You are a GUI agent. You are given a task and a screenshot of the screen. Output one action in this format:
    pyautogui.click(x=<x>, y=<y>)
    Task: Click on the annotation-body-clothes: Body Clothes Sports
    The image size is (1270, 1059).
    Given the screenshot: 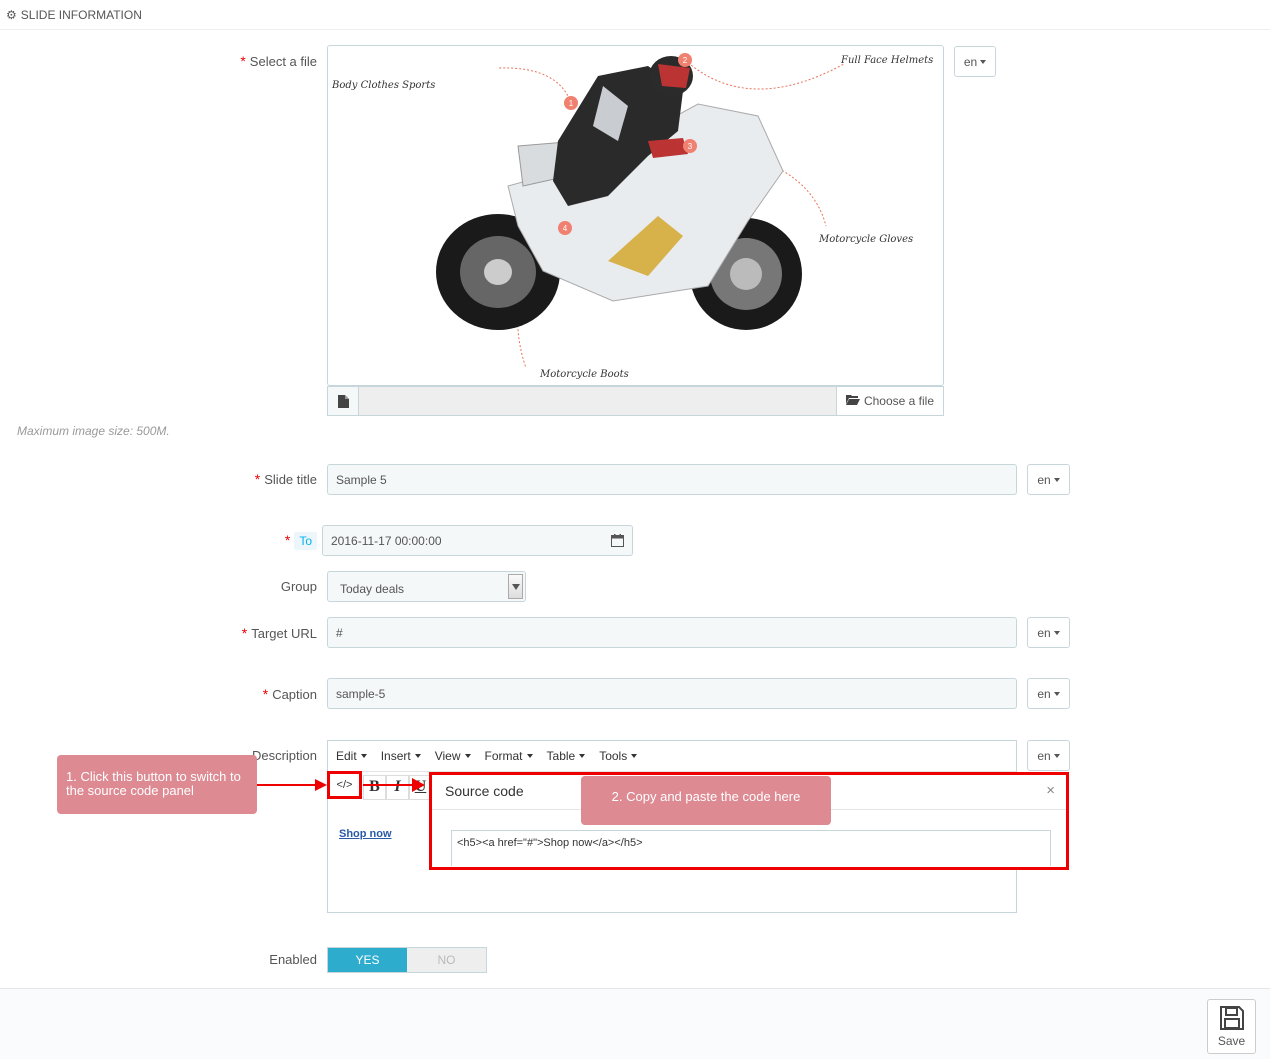 What is the action you would take?
    pyautogui.click(x=384, y=85)
    